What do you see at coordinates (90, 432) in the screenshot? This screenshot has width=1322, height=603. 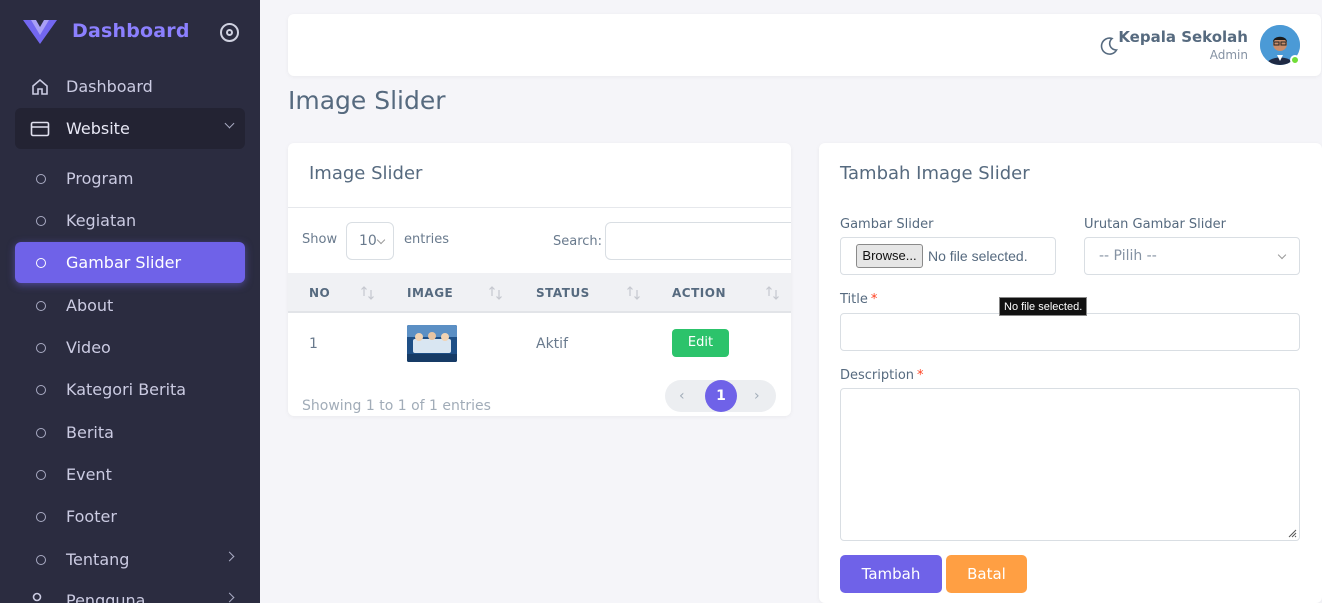 I see `sidebar-item-label: Berita` at bounding box center [90, 432].